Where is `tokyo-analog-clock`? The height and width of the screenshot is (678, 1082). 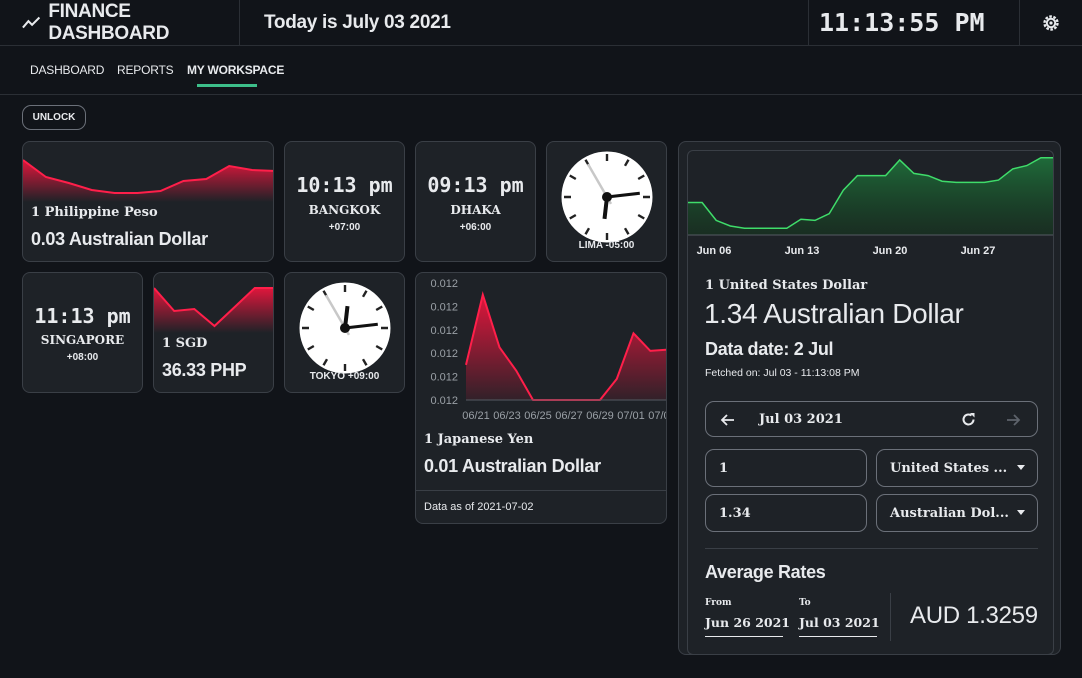 tokyo-analog-clock is located at coordinates (345, 328).